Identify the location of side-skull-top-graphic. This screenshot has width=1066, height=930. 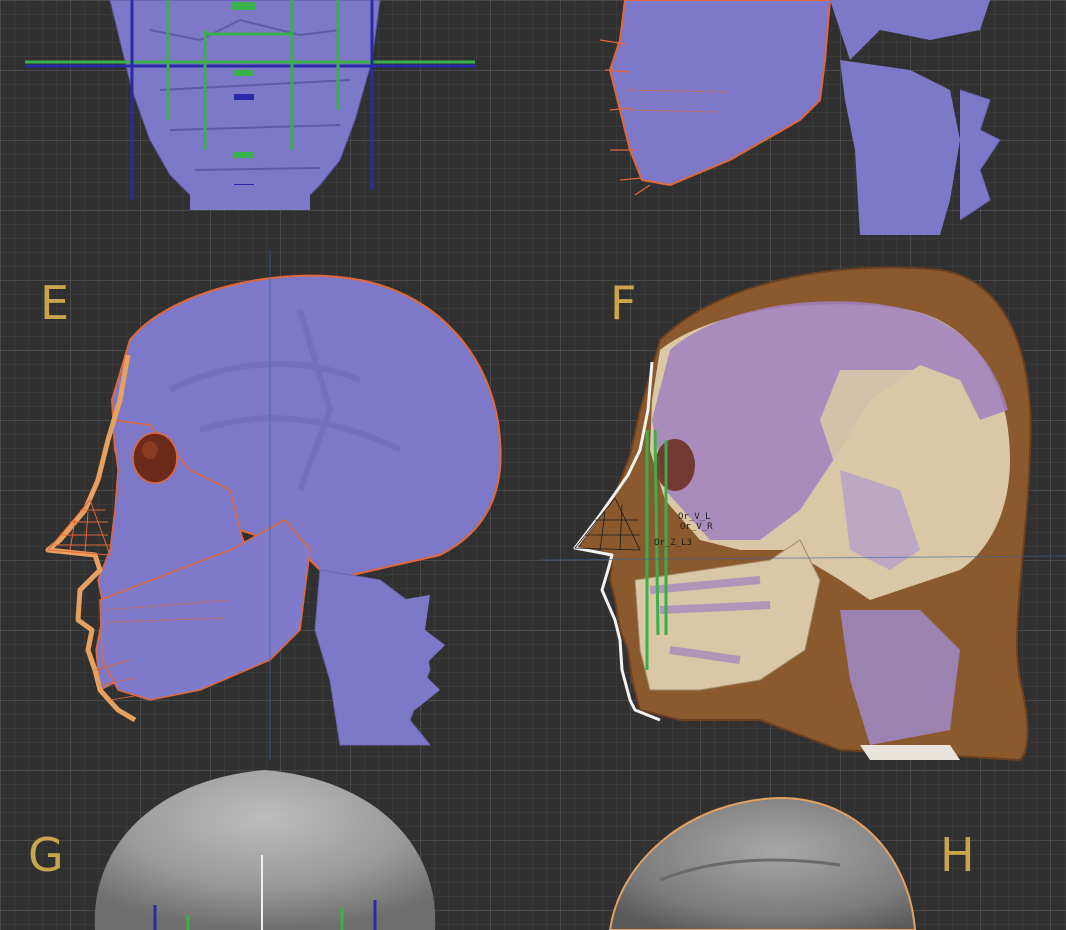
(800, 117).